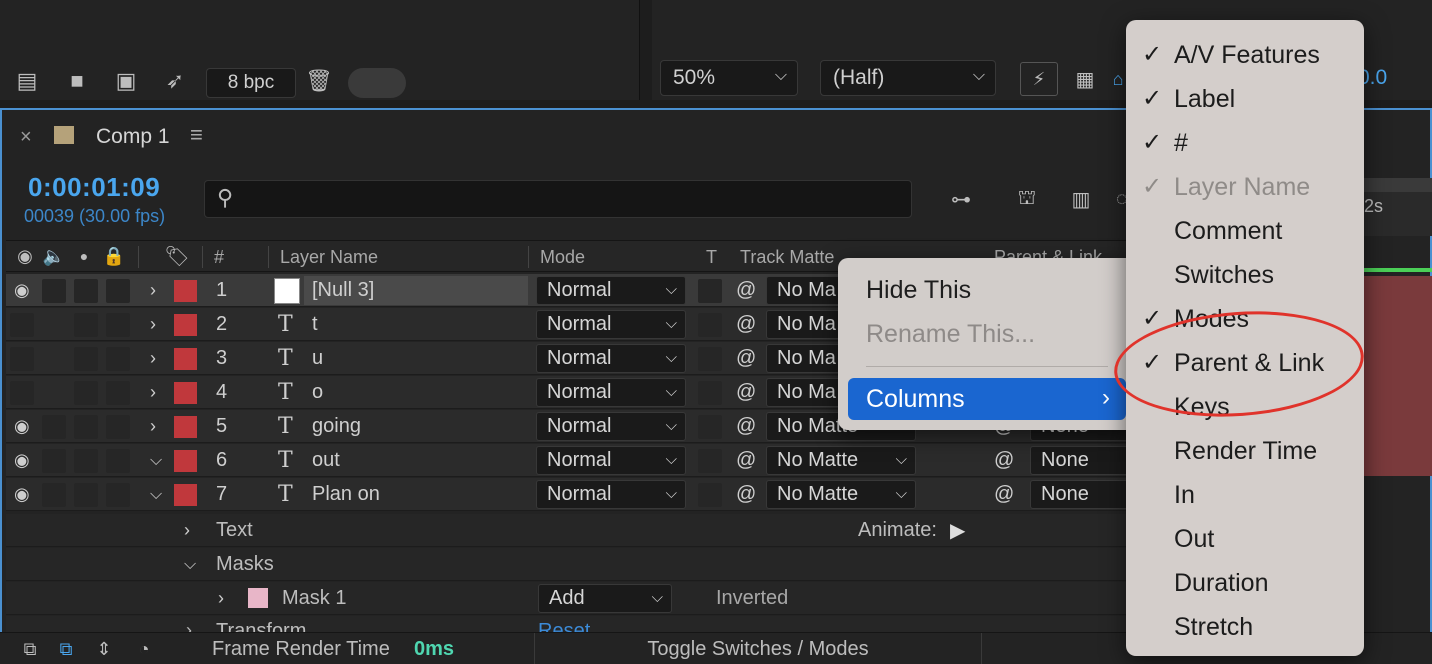  Describe the element at coordinates (1245, 142) in the screenshot. I see `submenu-item-number: ✓ #` at that location.